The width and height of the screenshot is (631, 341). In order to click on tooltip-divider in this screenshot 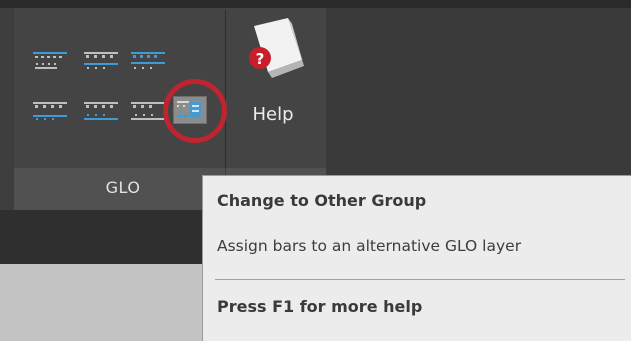, I will do `click(420, 279)`.